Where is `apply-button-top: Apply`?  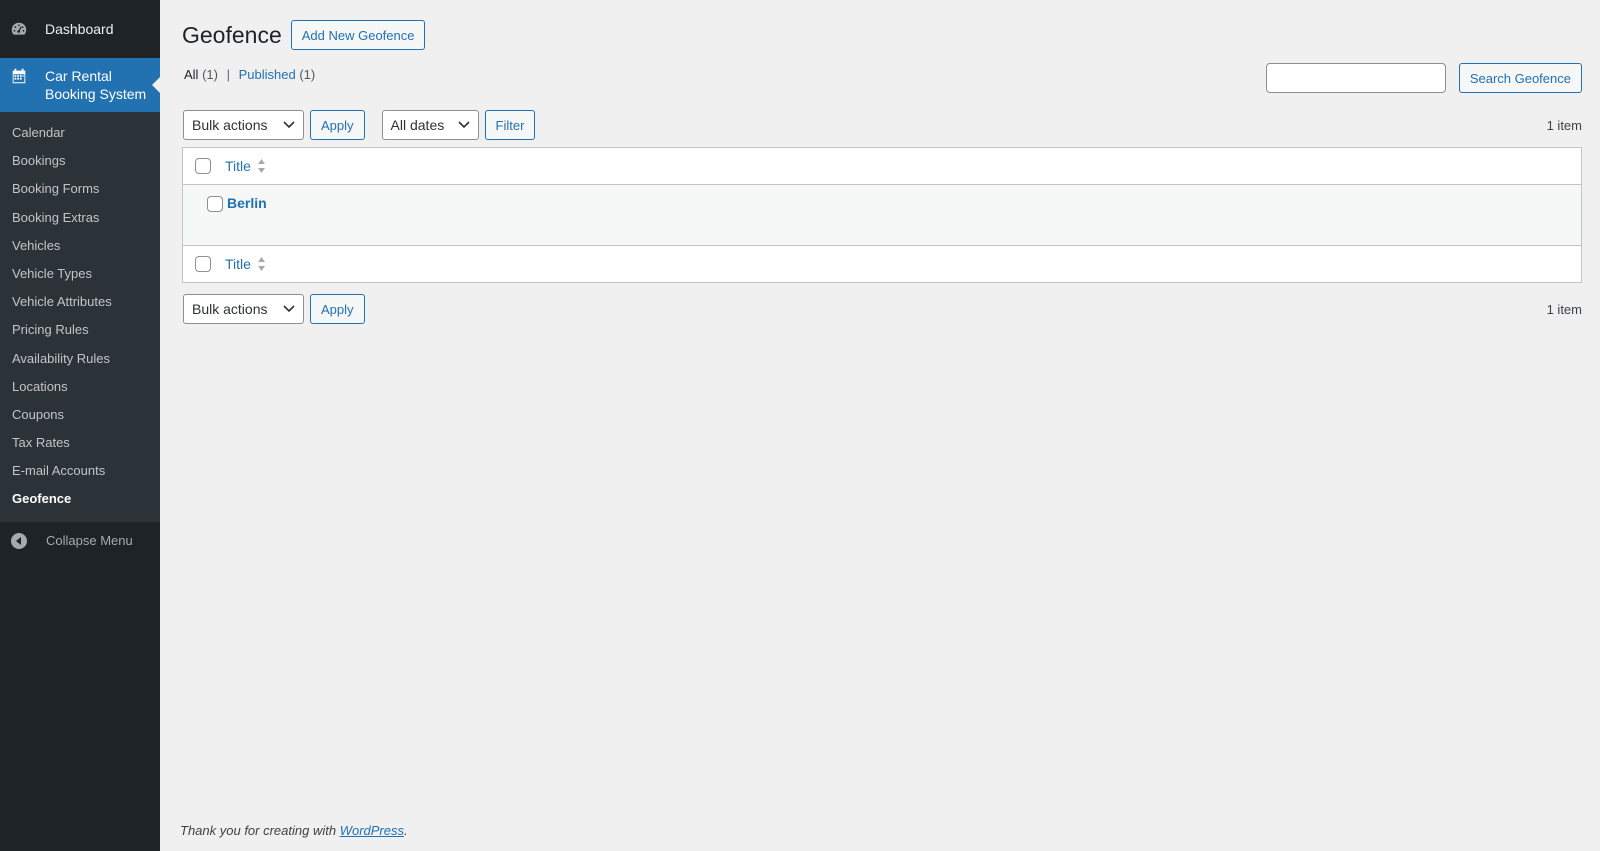
apply-button-top: Apply is located at coordinates (337, 125).